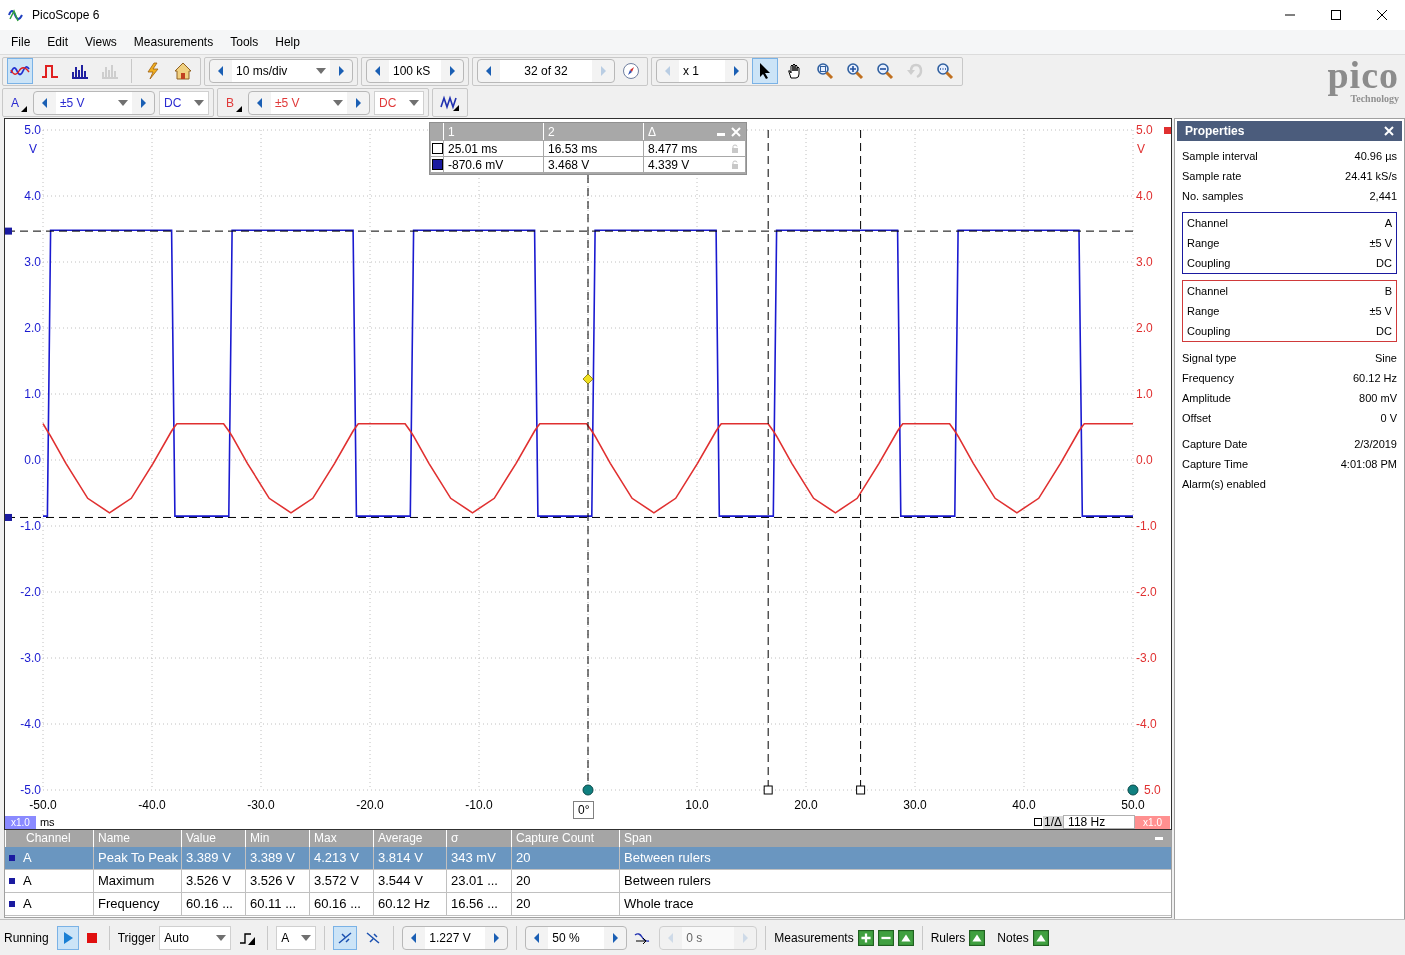 This screenshot has height=955, width=1405. Describe the element at coordinates (1209, 358) in the screenshot. I see `property-label: Signal type` at that location.